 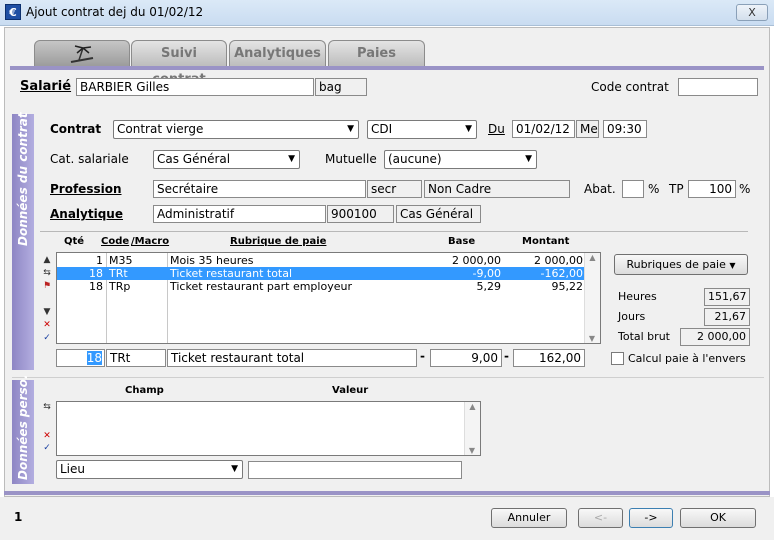 What do you see at coordinates (341, 87) in the screenshot?
I see `salarie-code-field: bag` at bounding box center [341, 87].